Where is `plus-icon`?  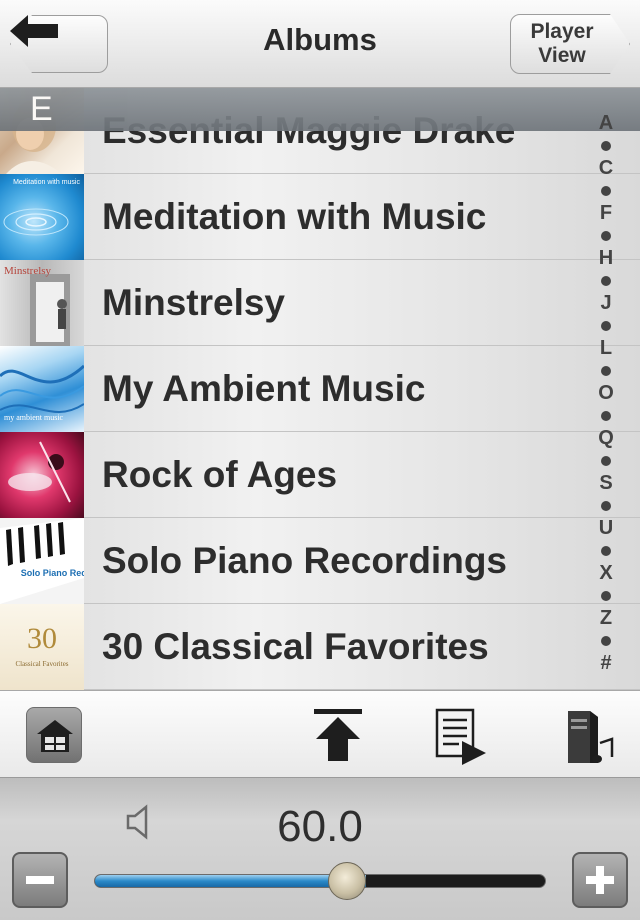
plus-icon is located at coordinates (600, 880).